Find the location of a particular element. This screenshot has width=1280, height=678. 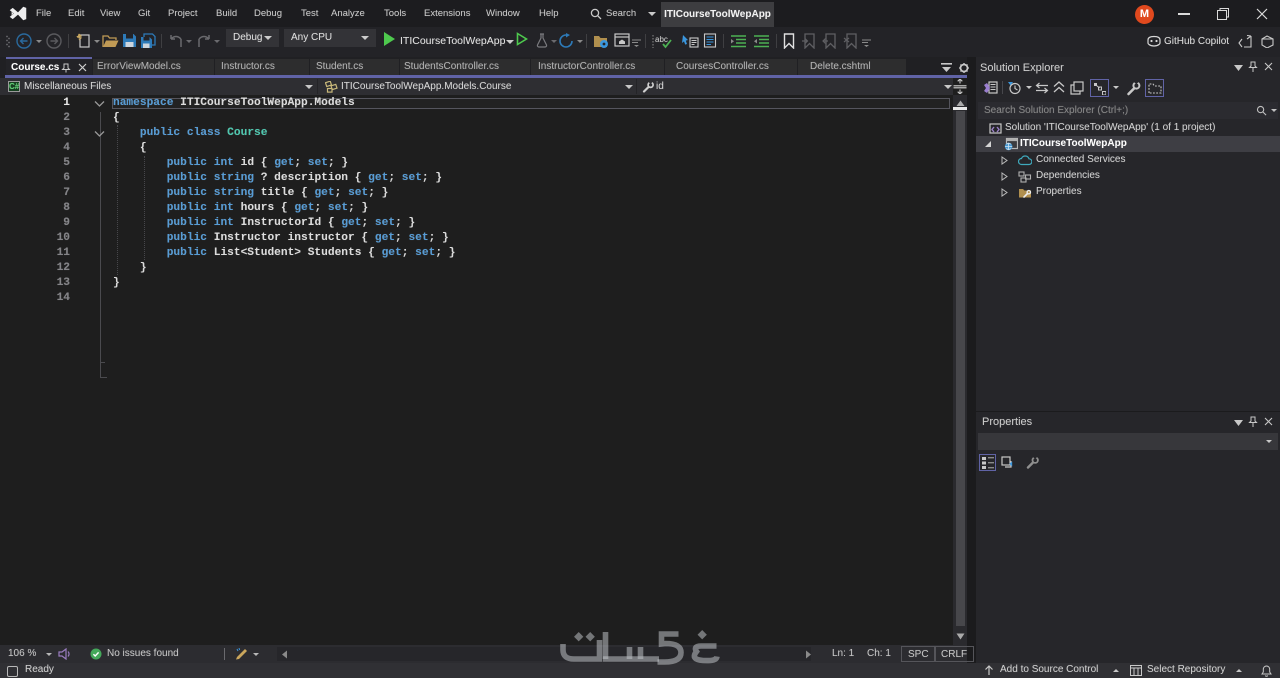

svg-text: abc is located at coordinates (661, 39).